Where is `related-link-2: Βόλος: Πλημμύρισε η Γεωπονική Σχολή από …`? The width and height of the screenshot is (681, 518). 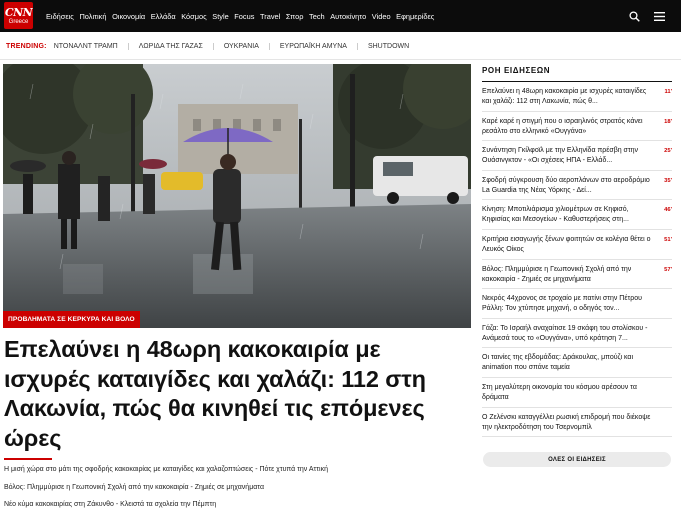
related-link-2: Βόλος: Πλημμύρισε η Γεωπονική Σχολή από … is located at coordinates (234, 487).